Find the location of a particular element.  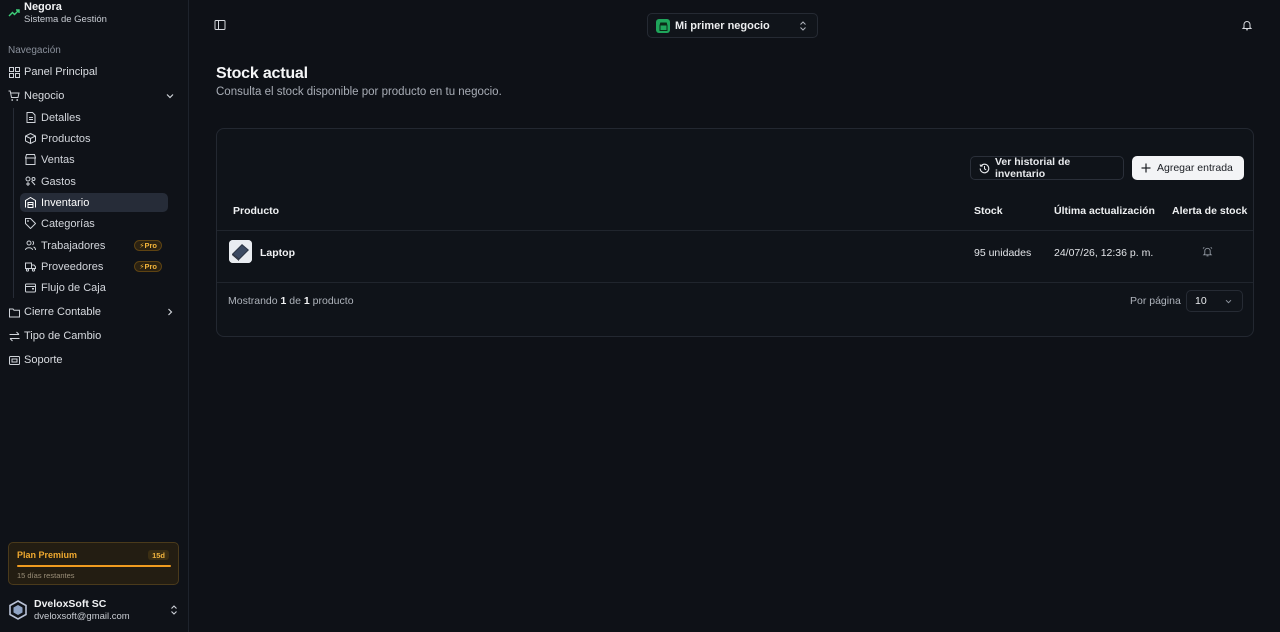

business-name: Mi primer negocio is located at coordinates (722, 26).